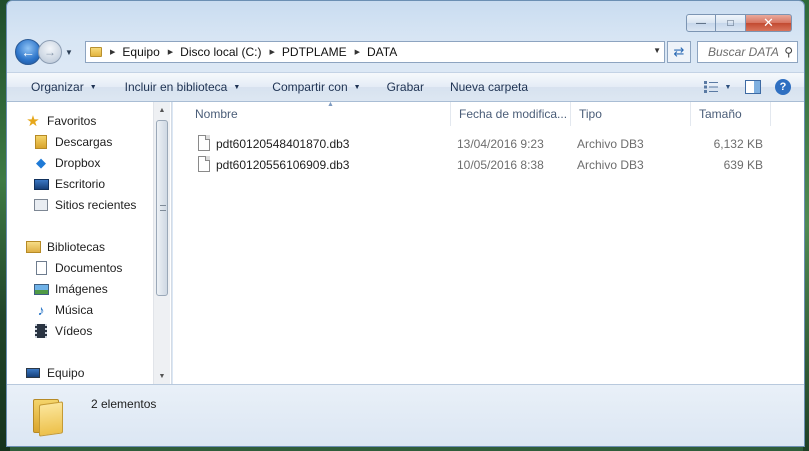 Image resolution: width=809 pixels, height=451 pixels. What do you see at coordinates (657, 50) in the screenshot?
I see `address-dropdown-icon: ▼` at bounding box center [657, 50].